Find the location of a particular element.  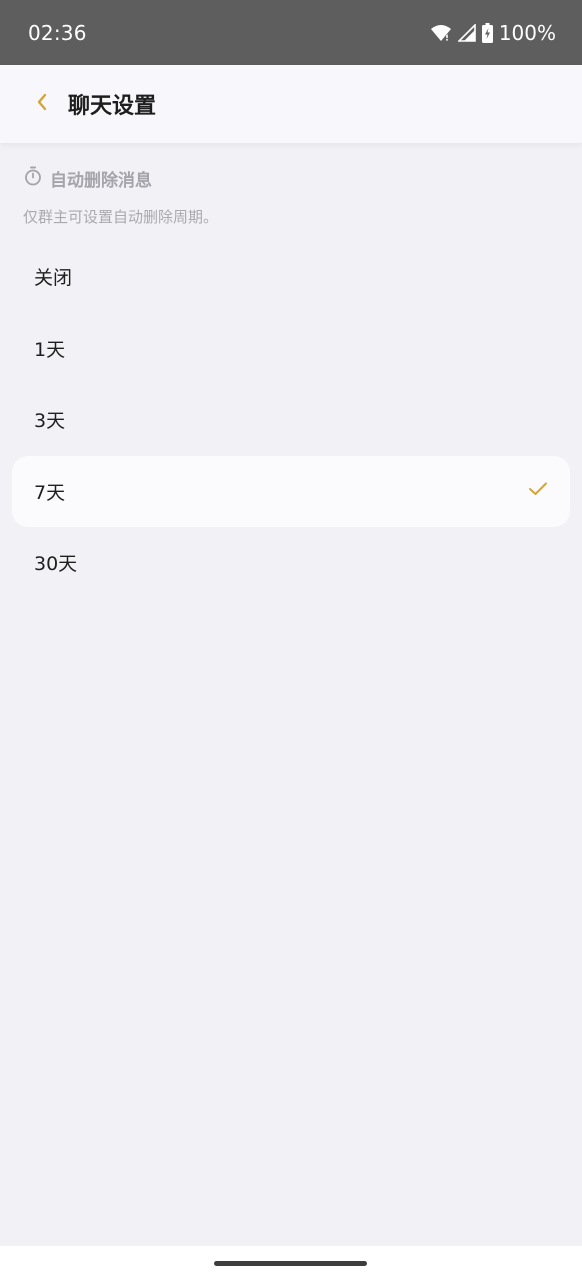

option-label: 3天 is located at coordinates (50, 421).